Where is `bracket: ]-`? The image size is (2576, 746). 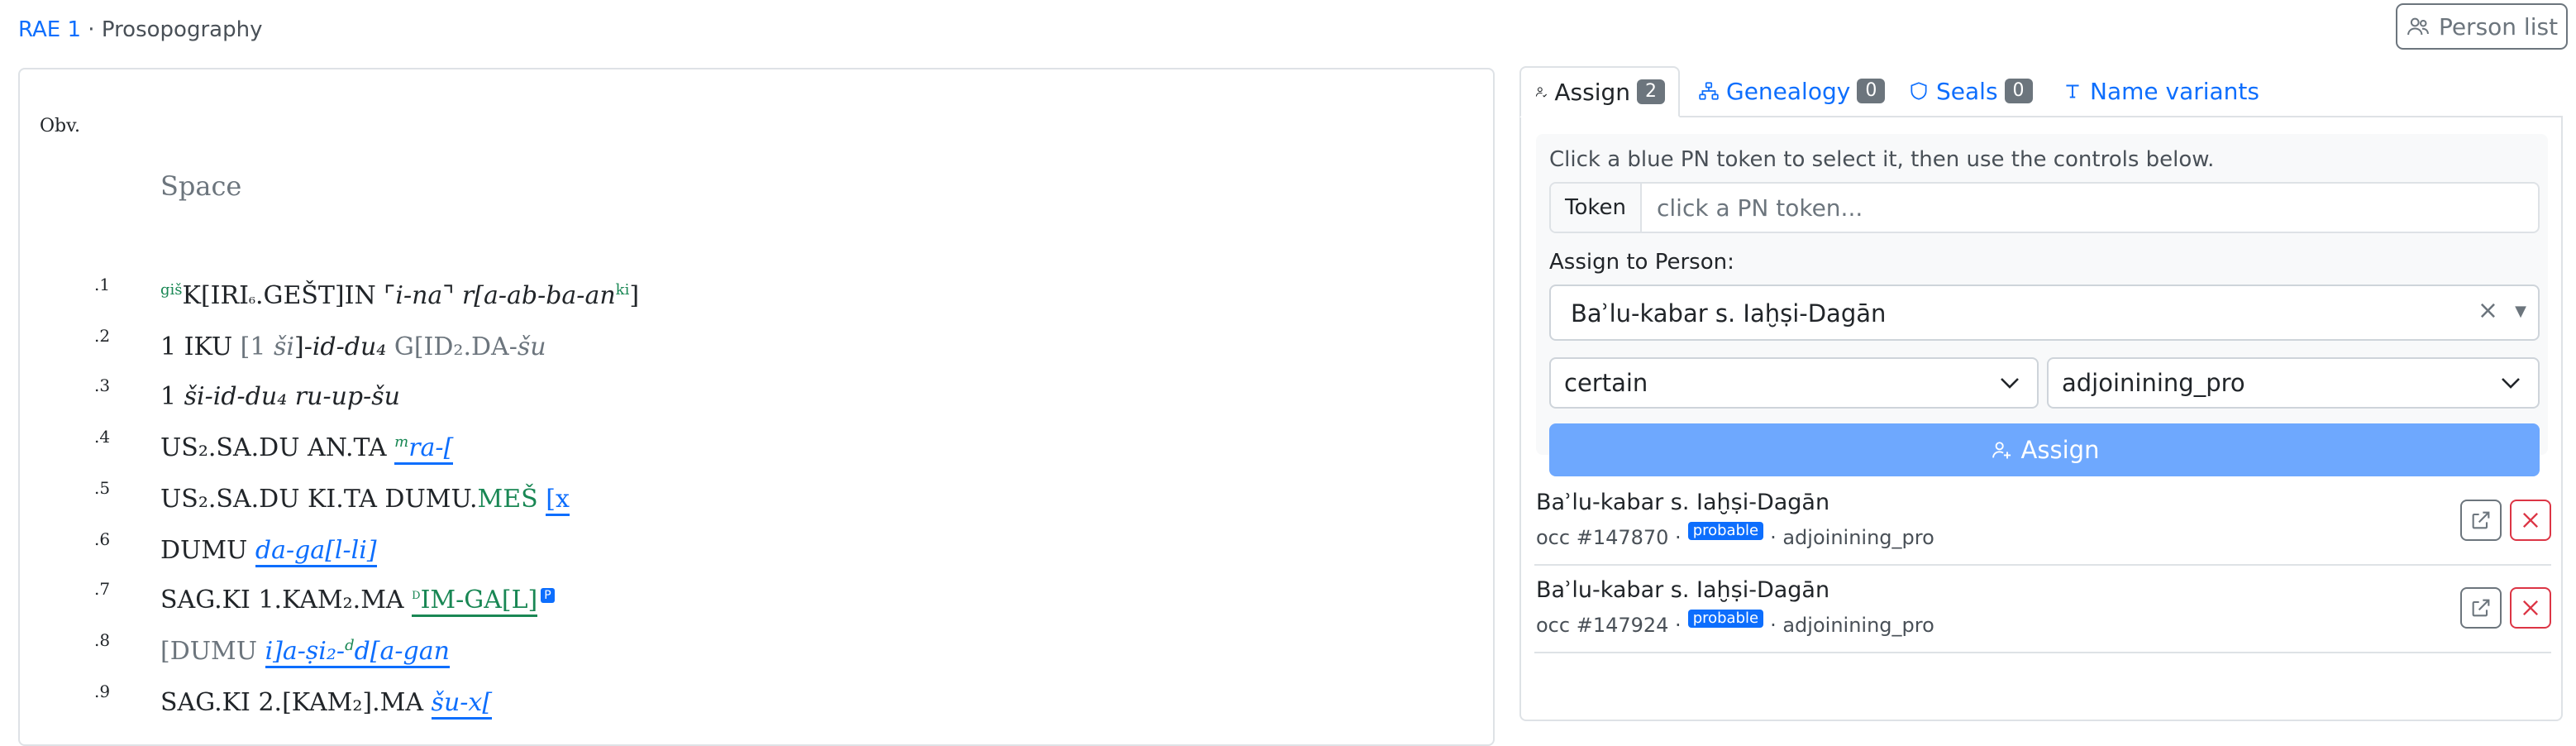 bracket: ]- is located at coordinates (302, 346).